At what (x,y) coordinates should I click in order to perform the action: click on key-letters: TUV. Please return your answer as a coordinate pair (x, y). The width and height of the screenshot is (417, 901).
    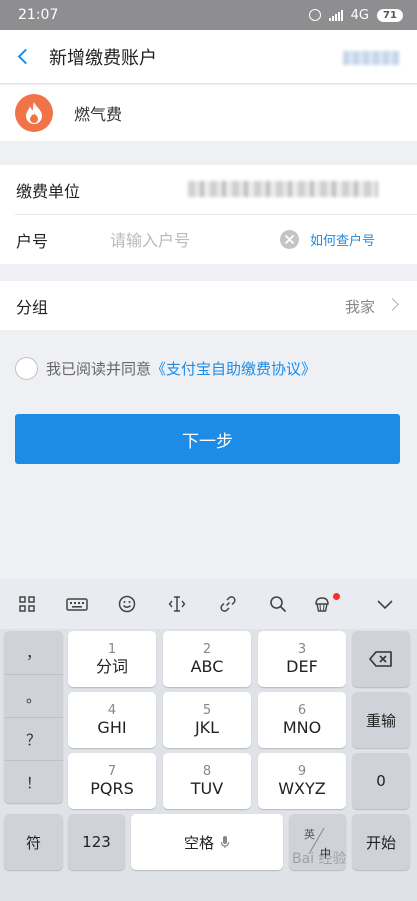
    Looking at the image, I should click on (207, 788).